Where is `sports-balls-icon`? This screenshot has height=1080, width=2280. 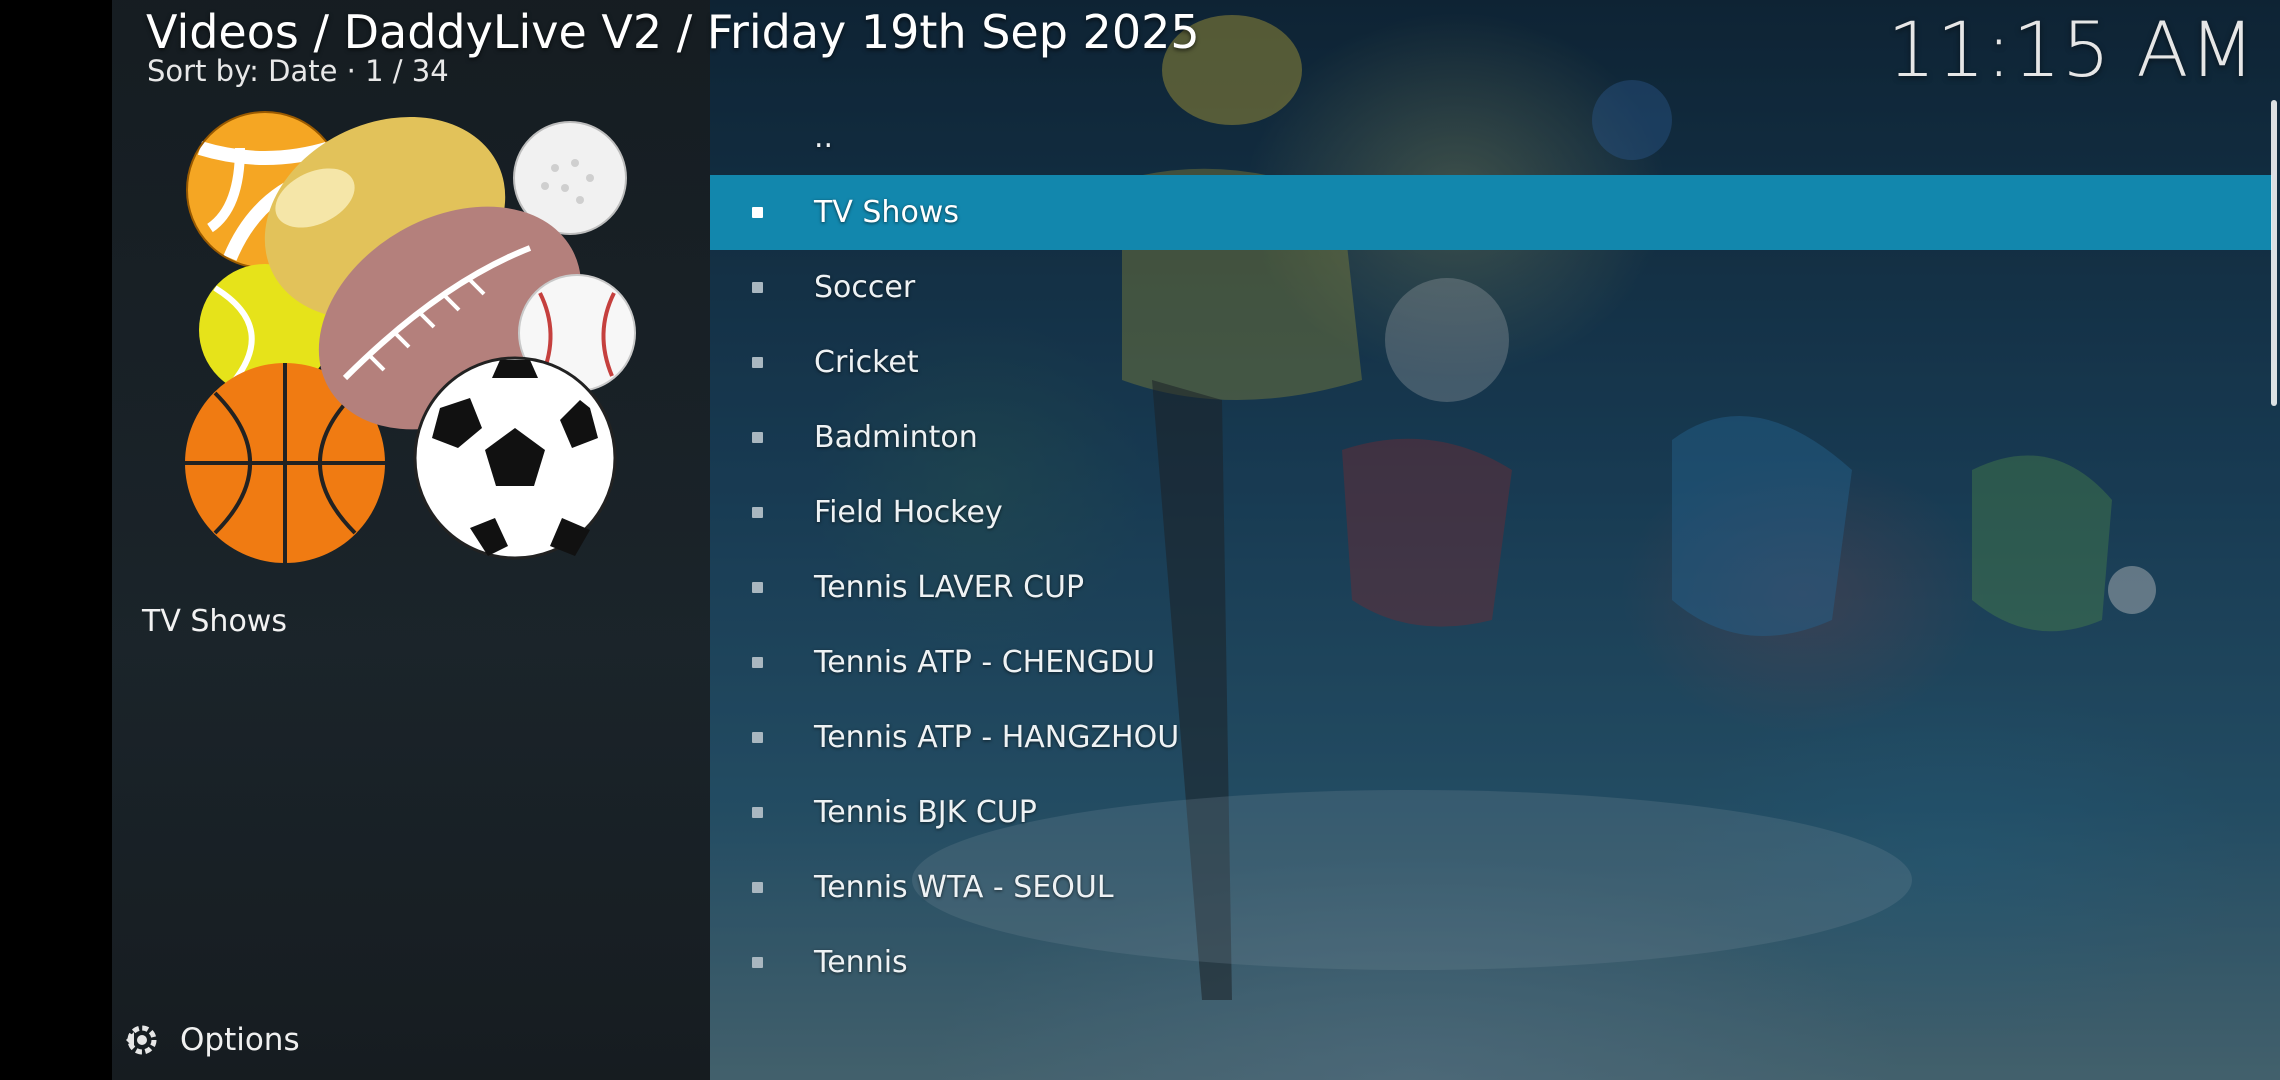 sports-balls-icon is located at coordinates (410, 337).